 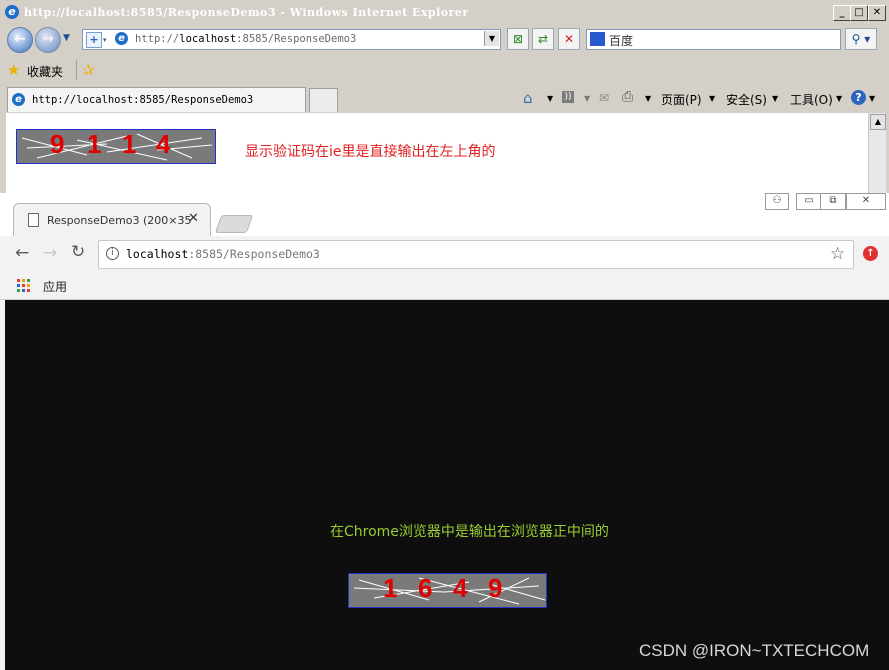 I want to click on maximize-icon: ⧉, so click(x=833, y=200).